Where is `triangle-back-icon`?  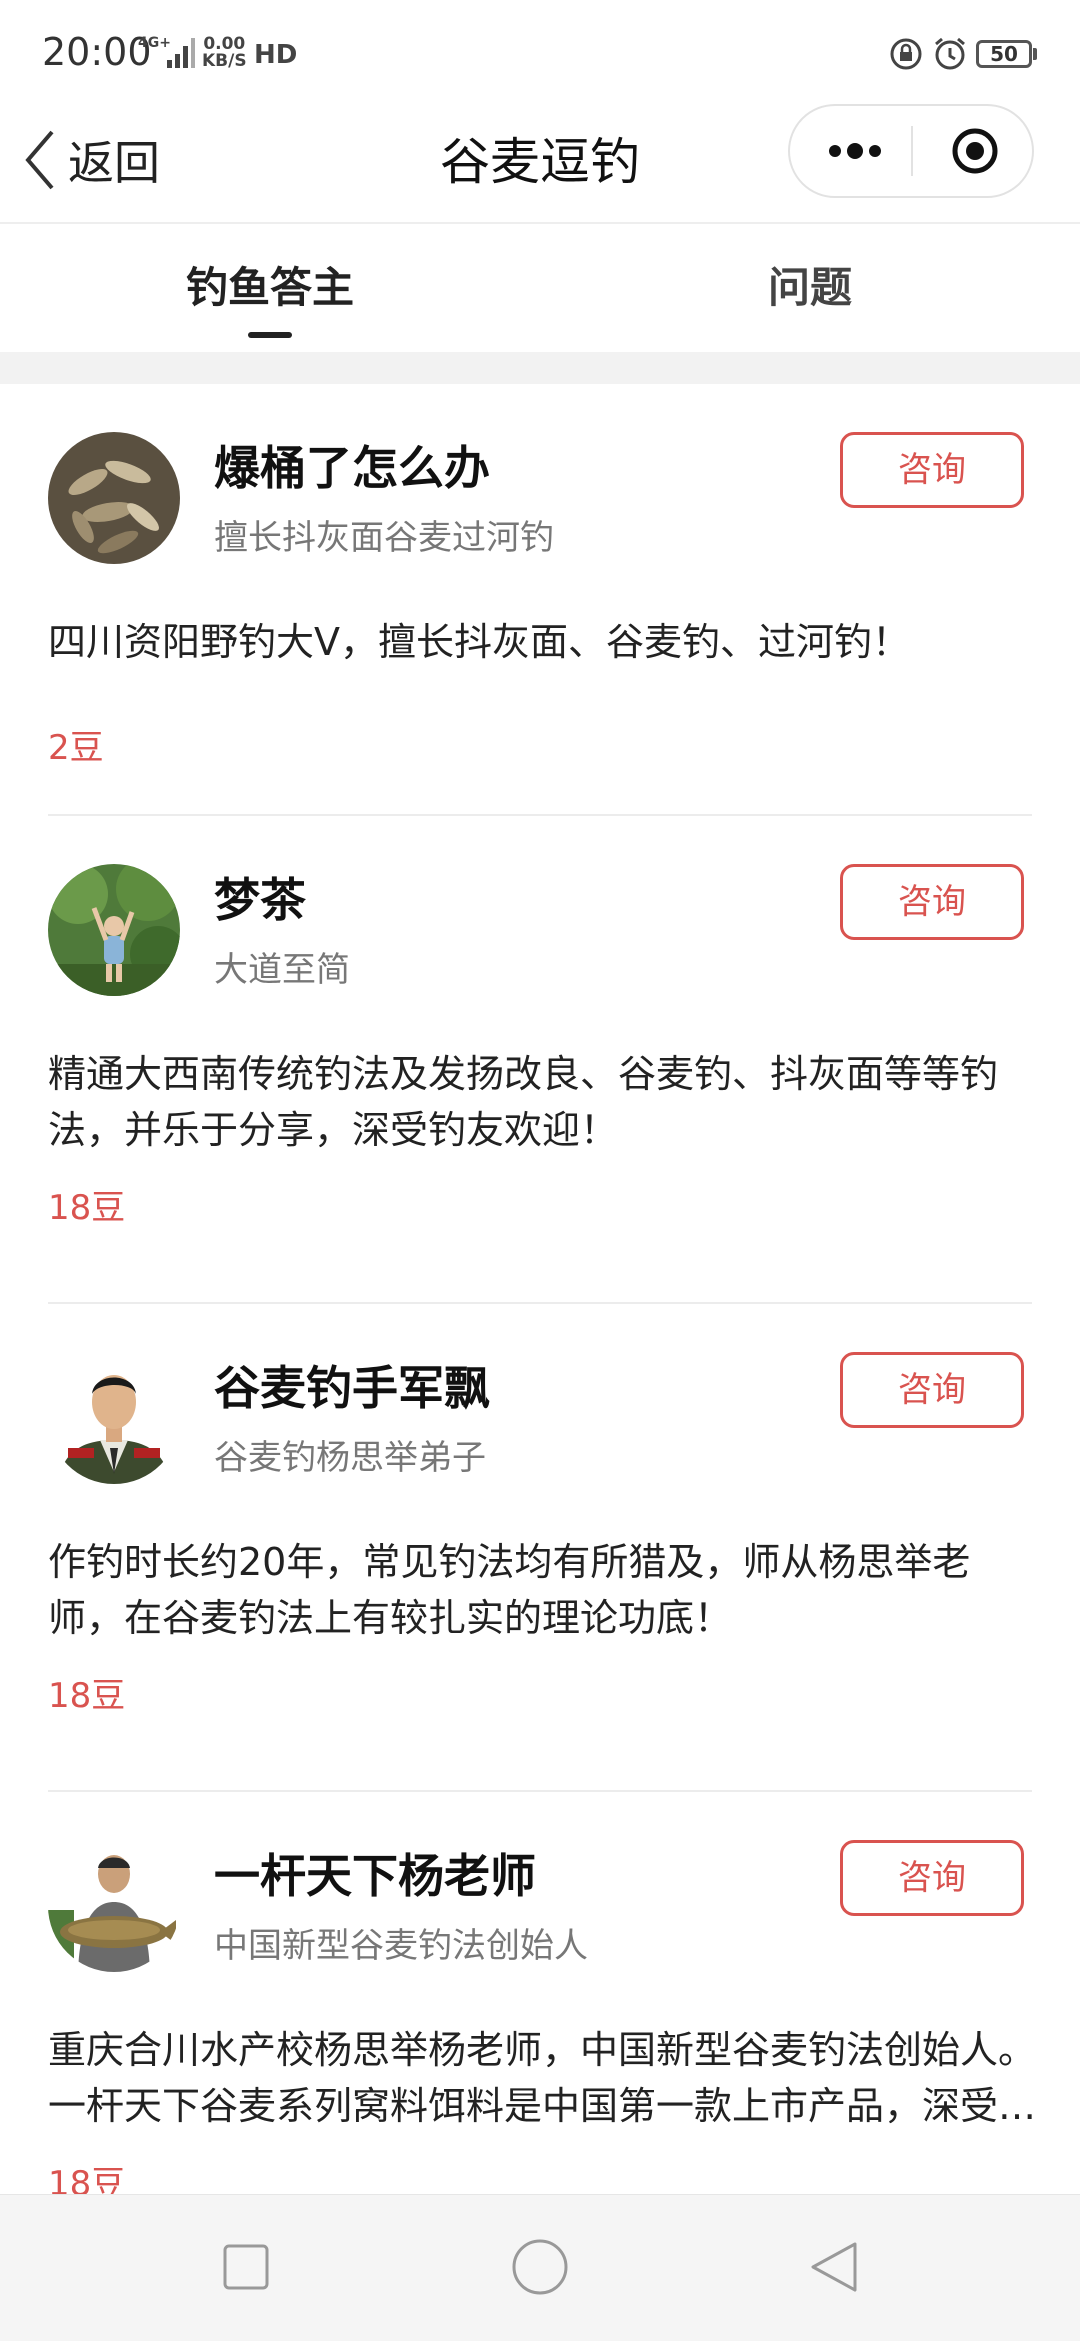
triangle-back-icon is located at coordinates (834, 2267).